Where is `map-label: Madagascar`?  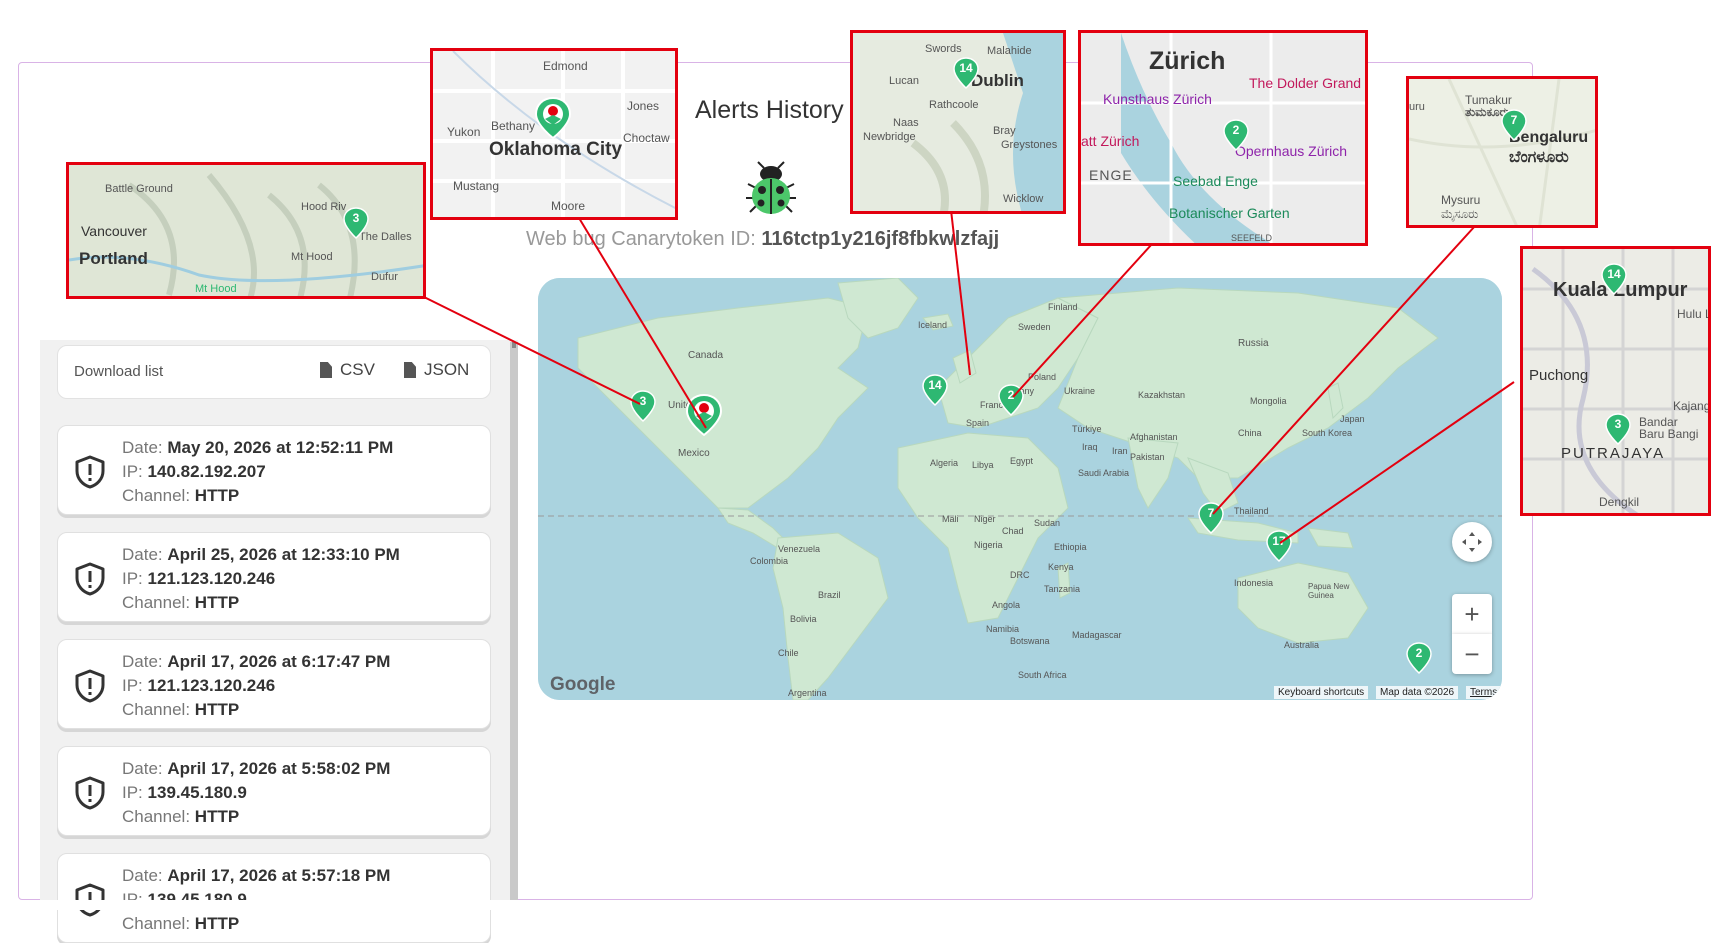
map-label: Madagascar is located at coordinates (1097, 635).